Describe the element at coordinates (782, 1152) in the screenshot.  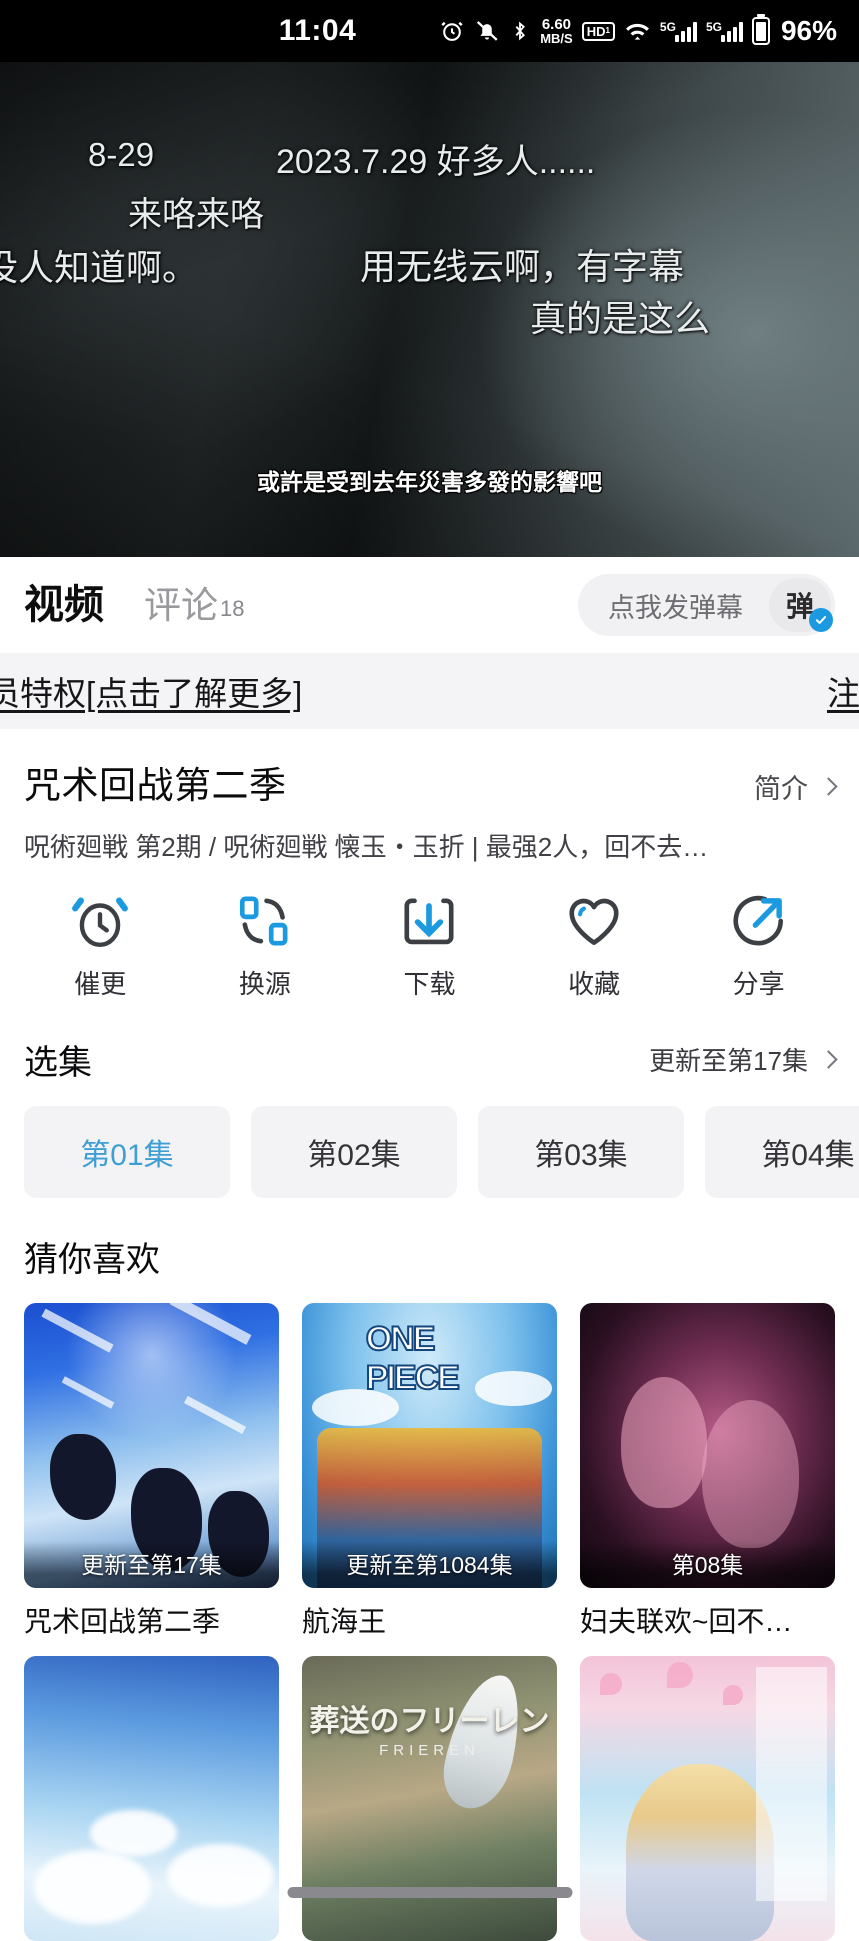
I see `episode-chip-4: 第04集` at that location.